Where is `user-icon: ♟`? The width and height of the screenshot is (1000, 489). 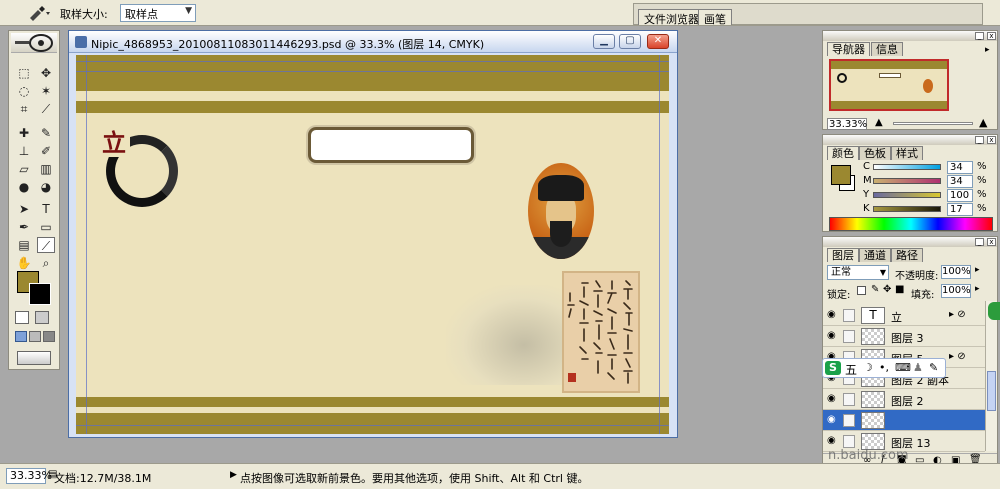 user-icon: ♟ is located at coordinates (918, 367).